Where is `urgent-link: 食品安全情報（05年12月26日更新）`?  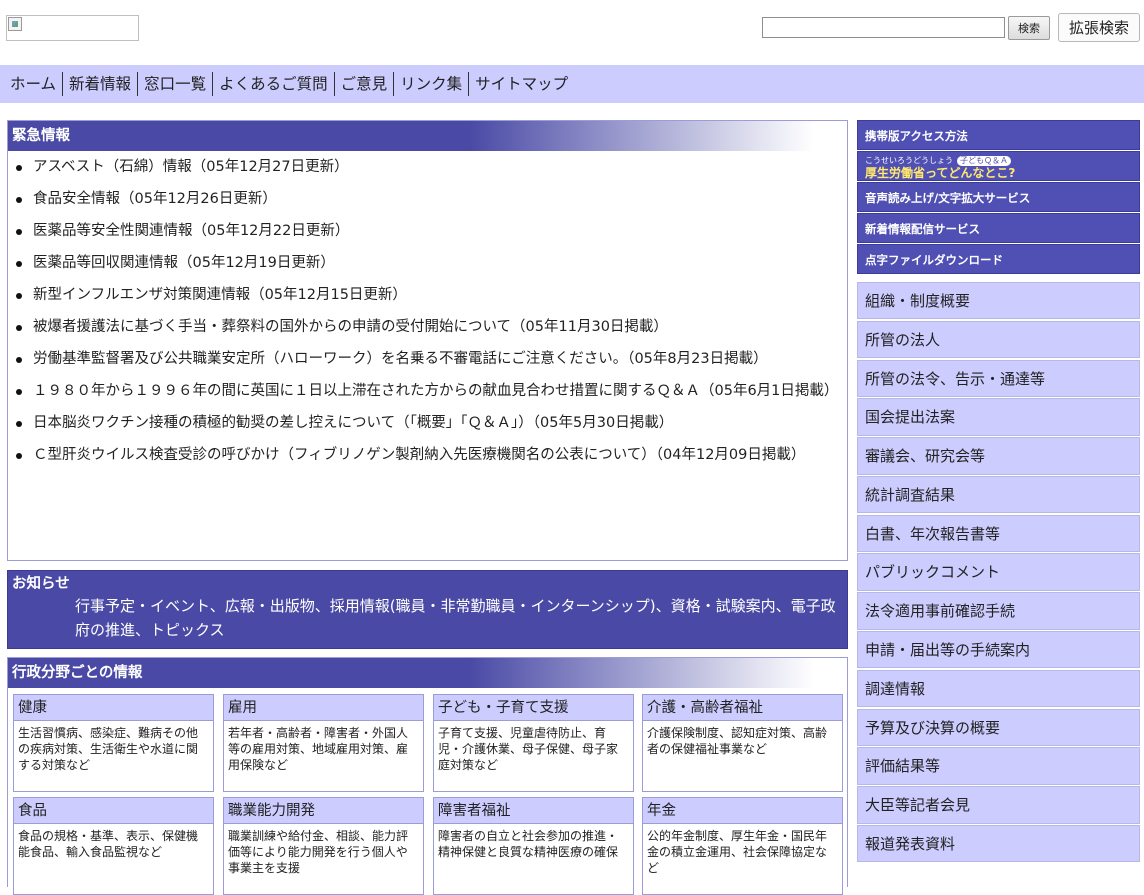
urgent-link: 食品安全情報（05年12月26日更新） is located at coordinates (155, 199).